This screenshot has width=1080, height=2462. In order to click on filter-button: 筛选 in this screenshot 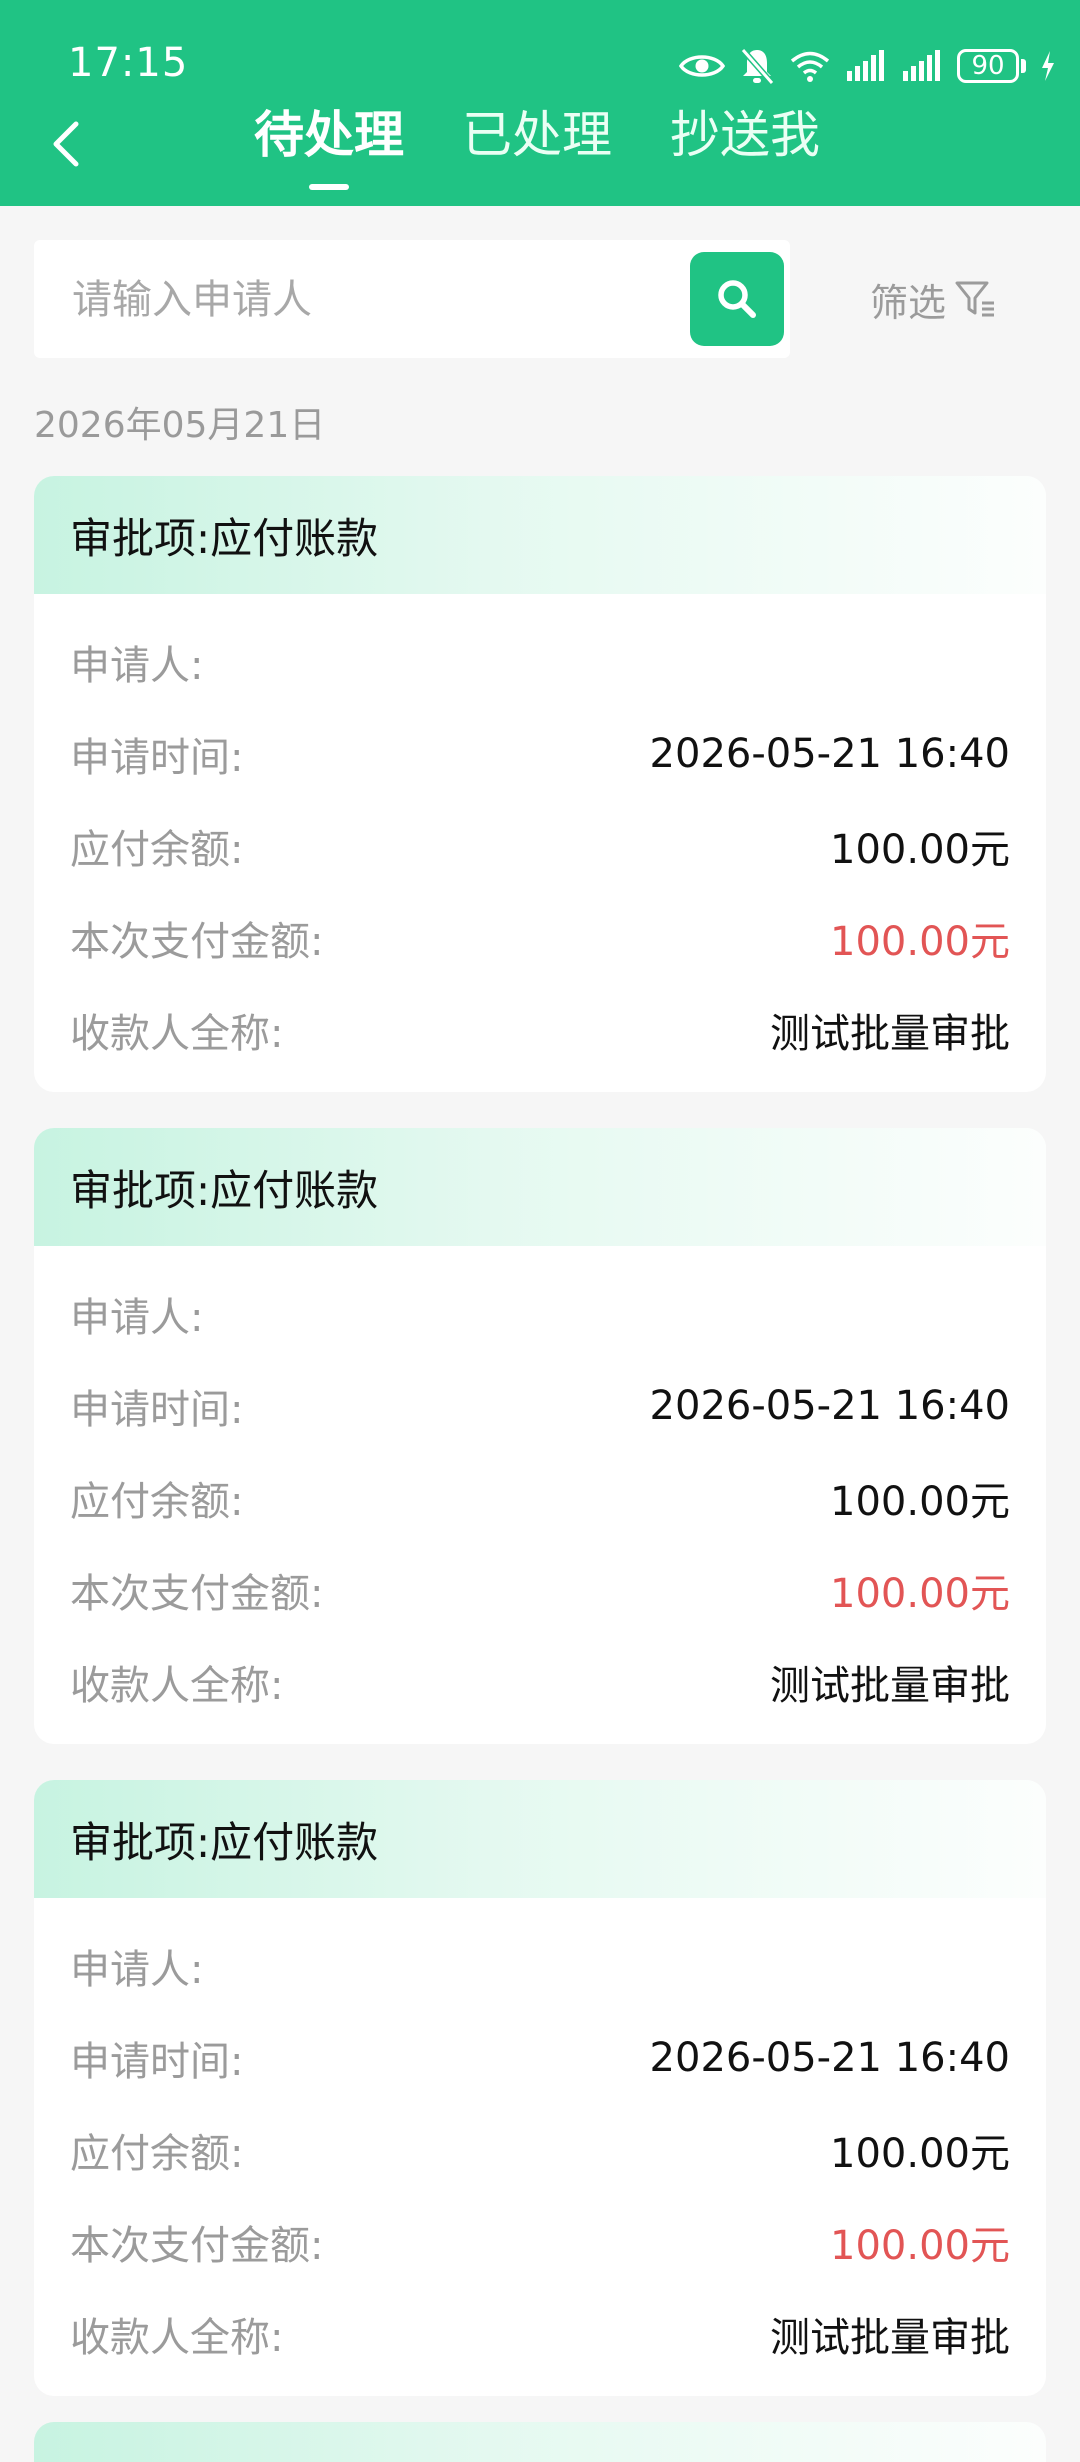, I will do `click(934, 299)`.